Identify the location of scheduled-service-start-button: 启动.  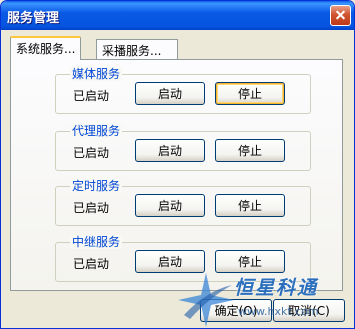
(170, 205).